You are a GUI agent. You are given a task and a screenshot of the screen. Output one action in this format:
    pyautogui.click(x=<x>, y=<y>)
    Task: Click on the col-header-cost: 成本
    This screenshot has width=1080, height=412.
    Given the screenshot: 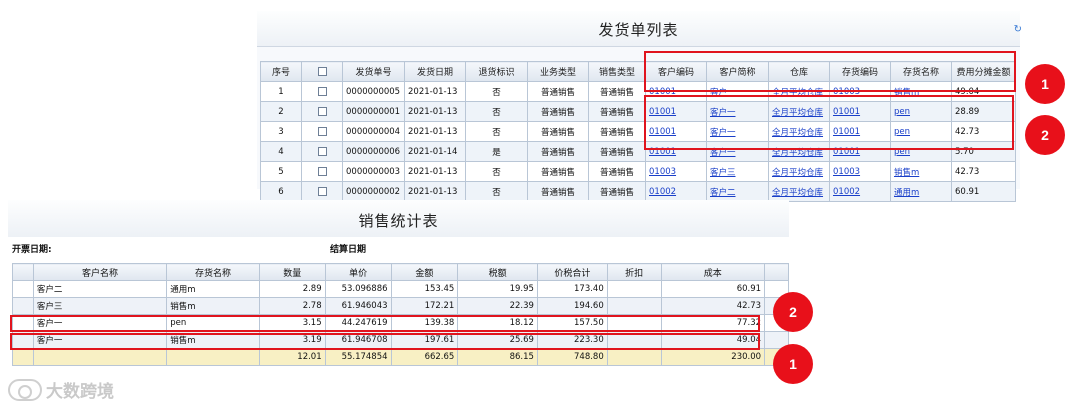 What is the action you would take?
    pyautogui.click(x=713, y=272)
    